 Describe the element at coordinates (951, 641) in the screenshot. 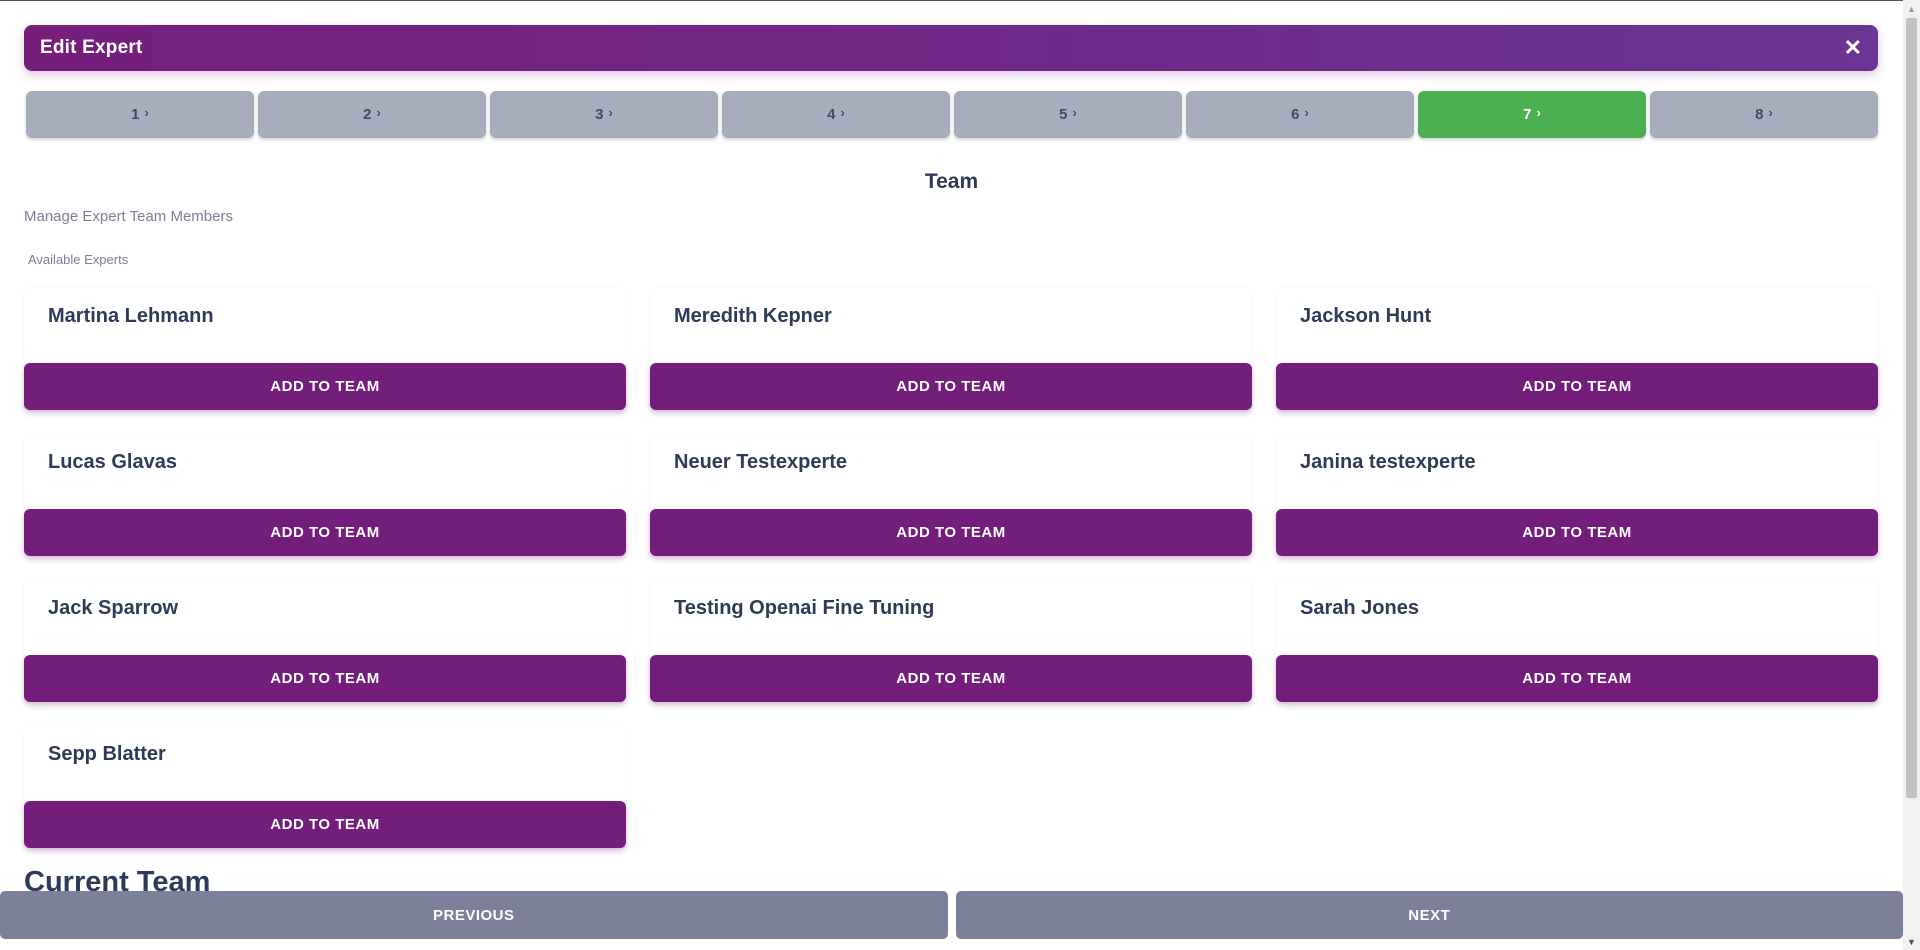

I see `expert-card: Testing Openai Fine Tuning ADD TO TEAM` at that location.